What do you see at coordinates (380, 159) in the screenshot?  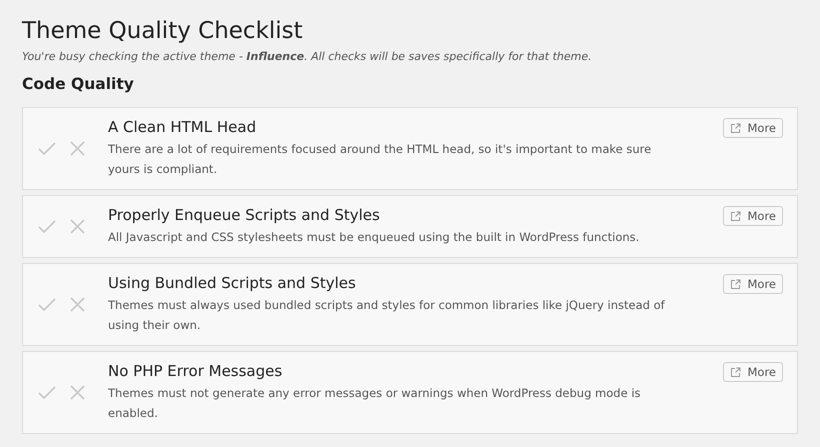 I see `item-description: There are a lot of requirements focused around the HTML head, so it's important to make sure yours is compliant.` at bounding box center [380, 159].